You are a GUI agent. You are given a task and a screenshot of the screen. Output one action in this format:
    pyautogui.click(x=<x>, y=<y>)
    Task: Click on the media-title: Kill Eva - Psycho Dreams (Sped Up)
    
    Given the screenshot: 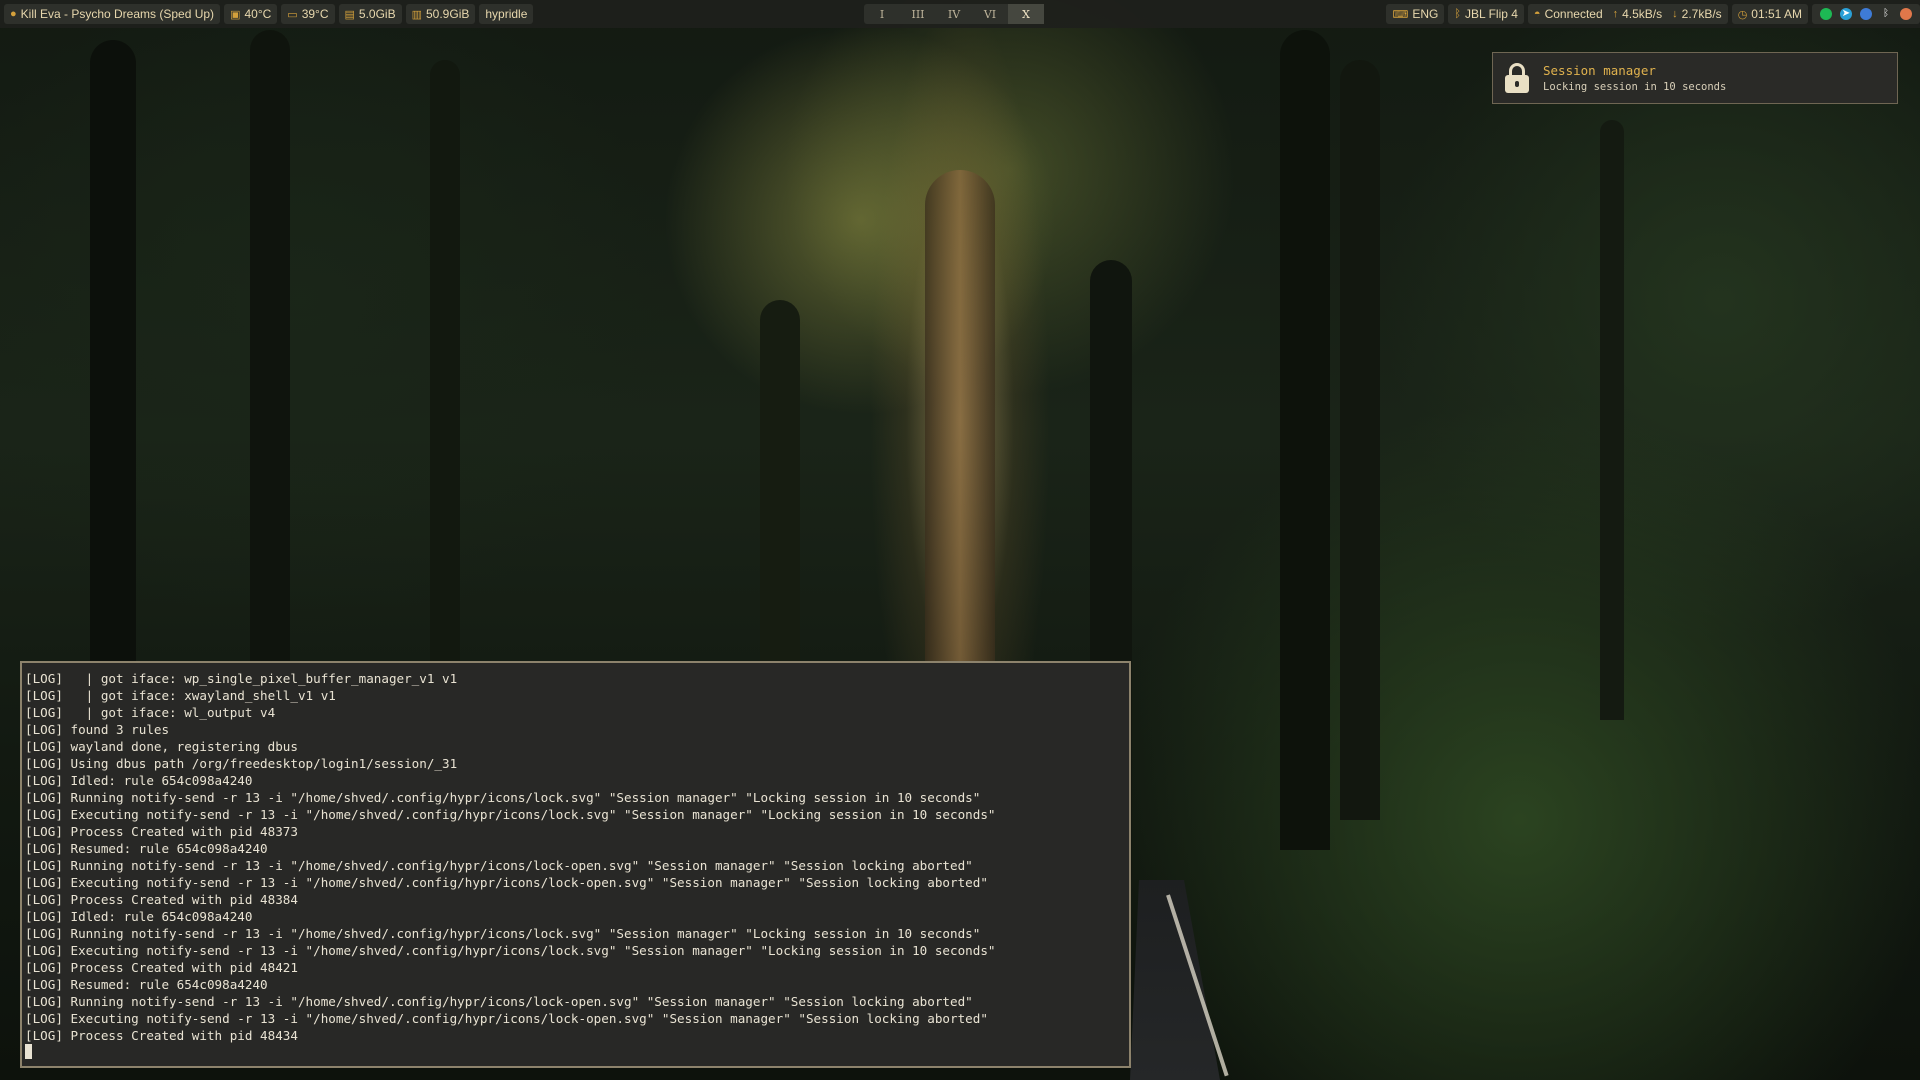 What is the action you would take?
    pyautogui.click(x=117, y=14)
    